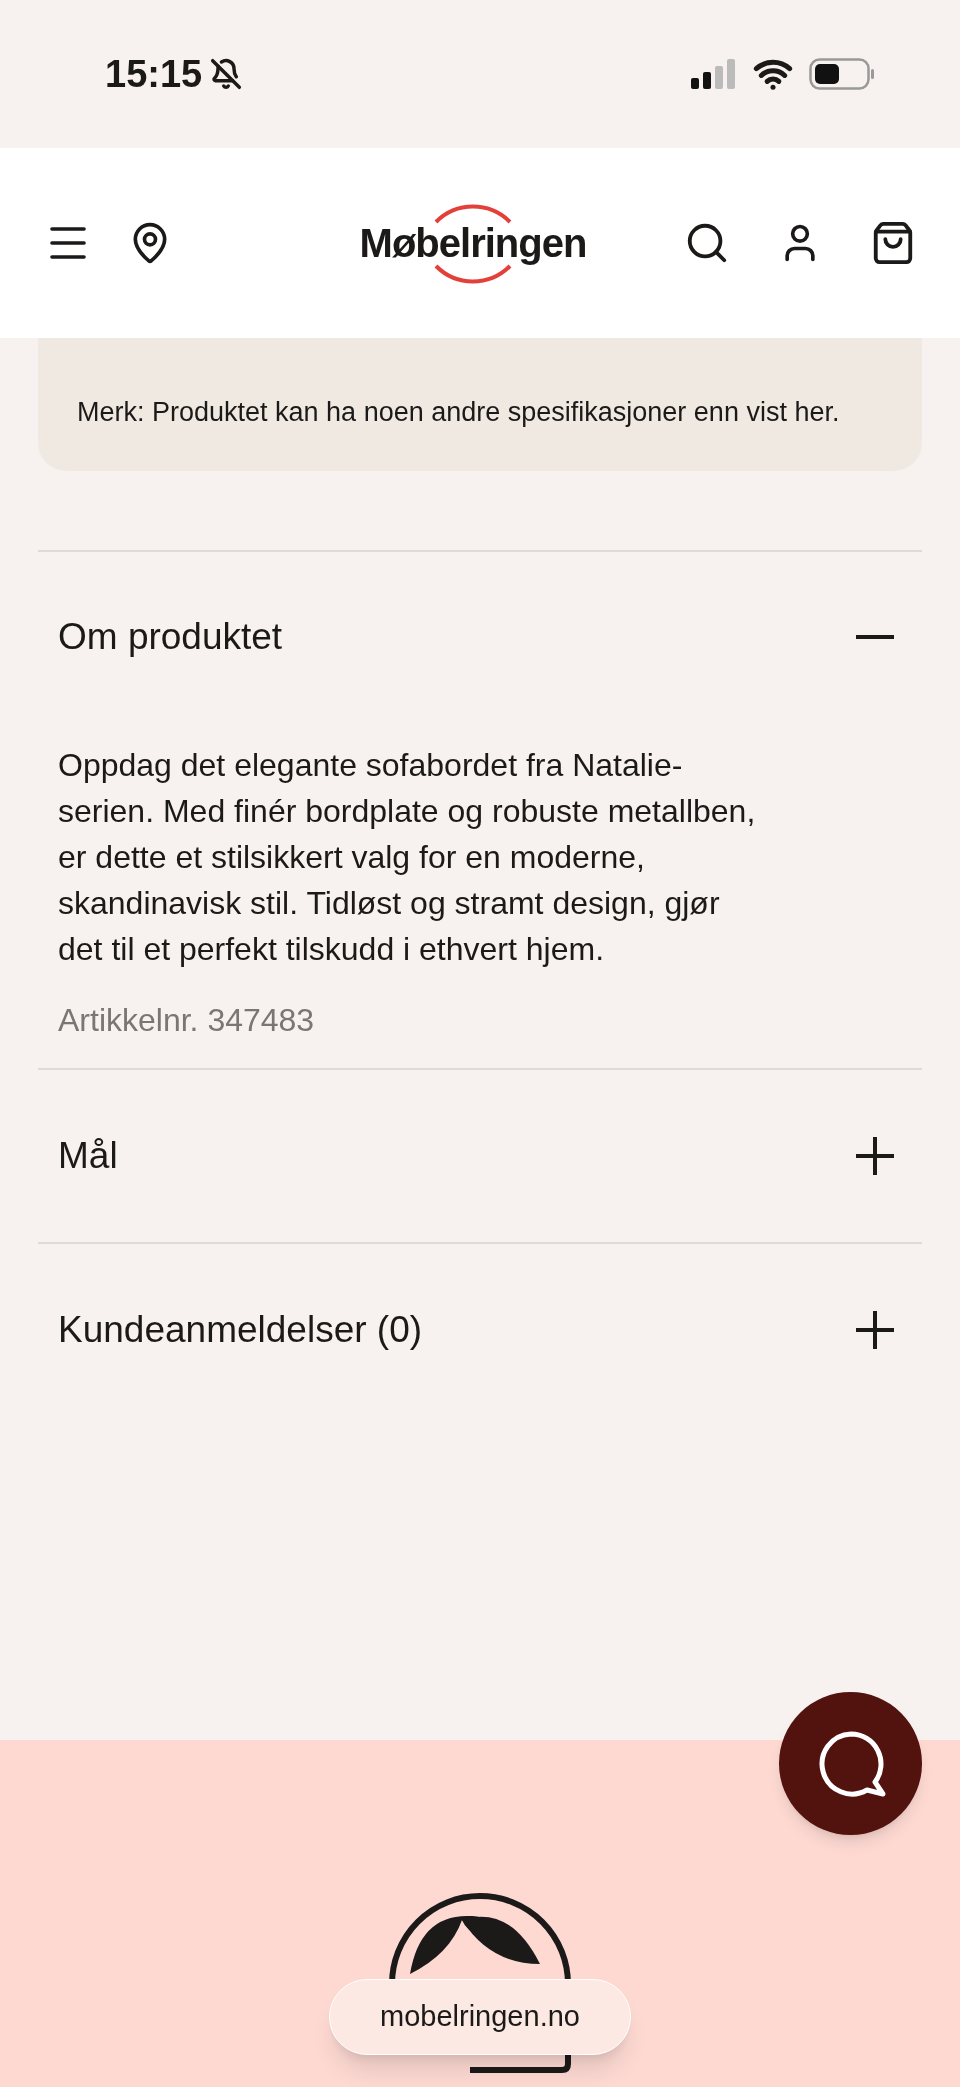 This screenshot has height=2087, width=960. I want to click on signal-icon, so click(714, 74).